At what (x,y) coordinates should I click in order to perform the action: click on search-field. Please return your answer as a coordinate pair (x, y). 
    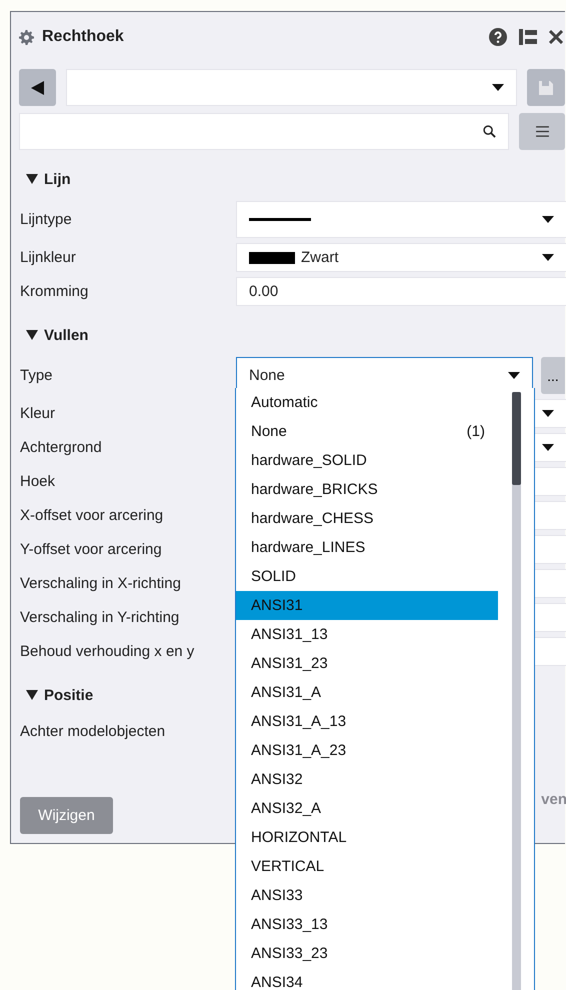
    Looking at the image, I should click on (264, 131).